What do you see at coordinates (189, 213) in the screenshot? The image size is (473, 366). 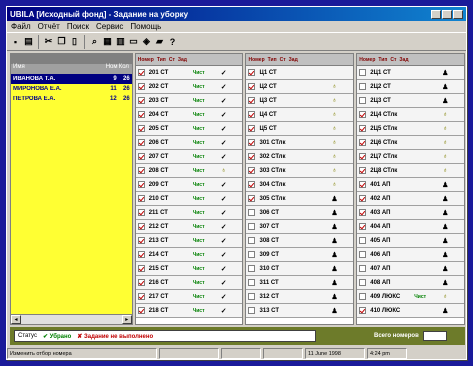 I see `room-row: 211 СТ Чист ✓` at bounding box center [189, 213].